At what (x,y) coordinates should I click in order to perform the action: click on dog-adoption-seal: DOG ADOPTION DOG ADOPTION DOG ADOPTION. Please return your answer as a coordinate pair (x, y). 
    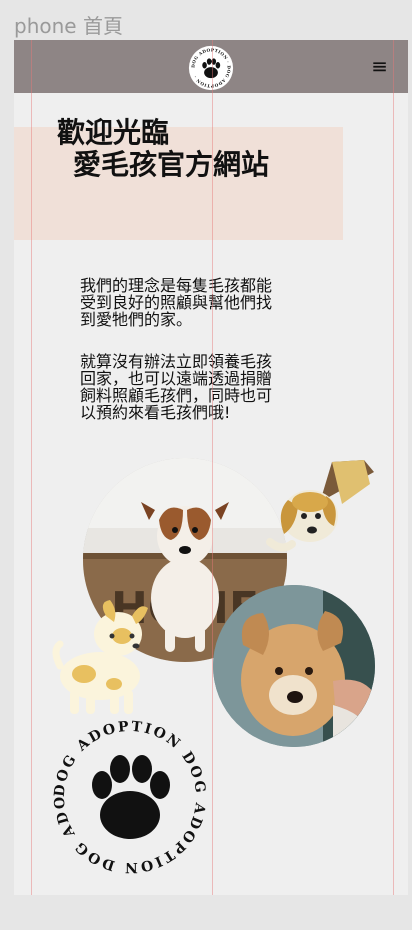
    Looking at the image, I should click on (127, 795).